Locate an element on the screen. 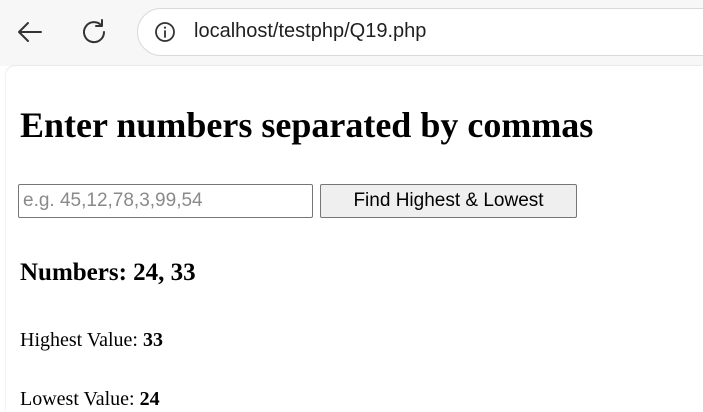  address-bar: localhost/testphp/Q19.php is located at coordinates (420, 32).